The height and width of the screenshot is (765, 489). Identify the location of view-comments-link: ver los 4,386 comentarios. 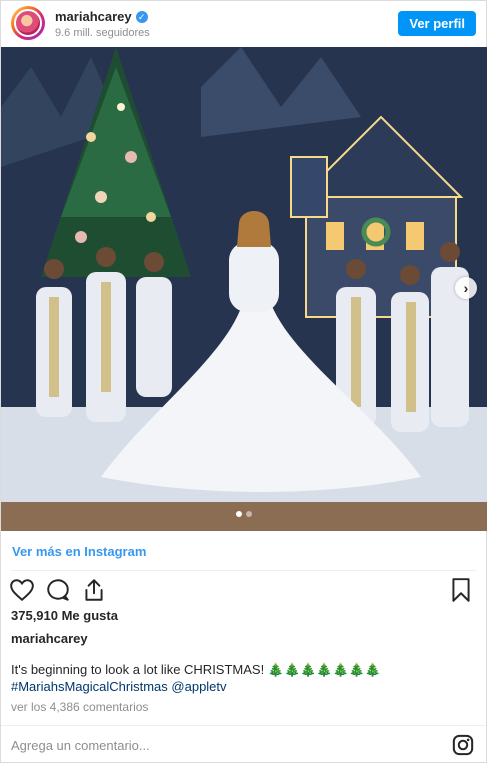
(79, 707).